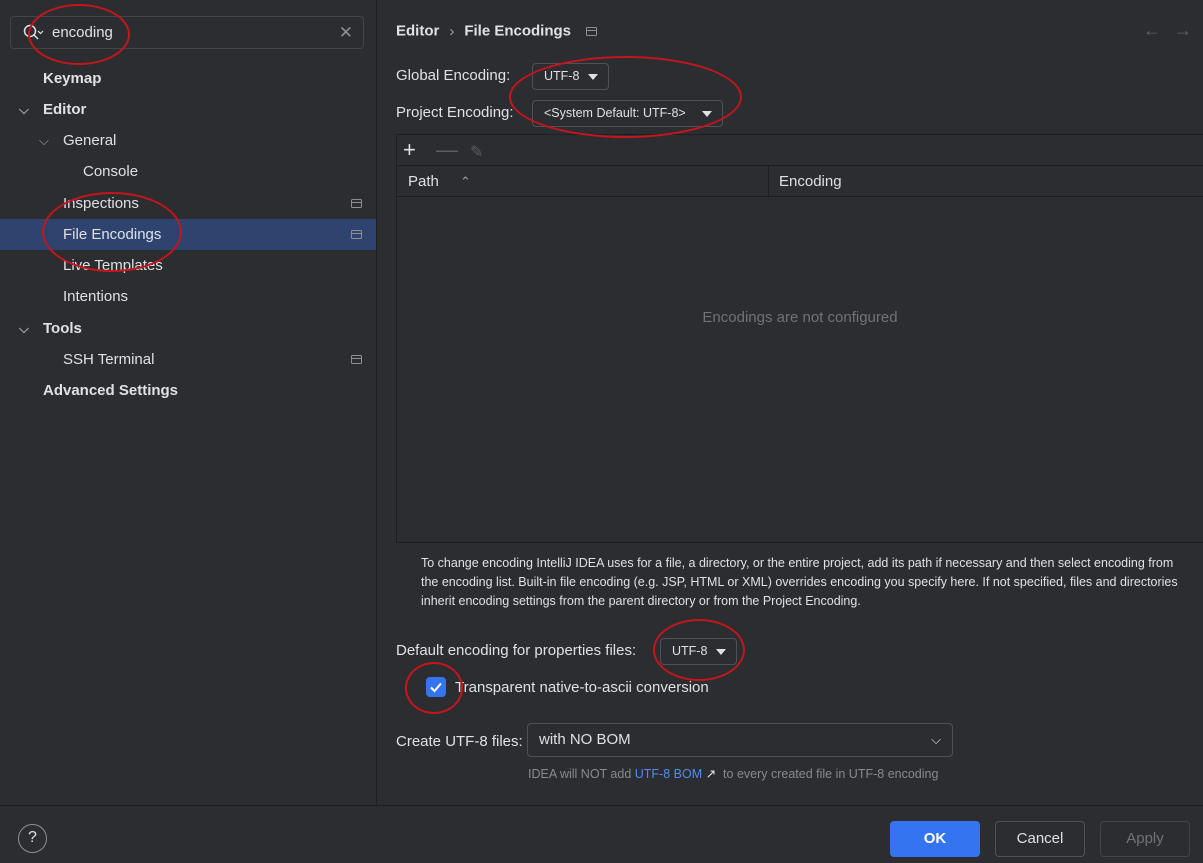 Image resolution: width=1203 pixels, height=863 pixels. I want to click on clear-icon: ✕, so click(346, 33).